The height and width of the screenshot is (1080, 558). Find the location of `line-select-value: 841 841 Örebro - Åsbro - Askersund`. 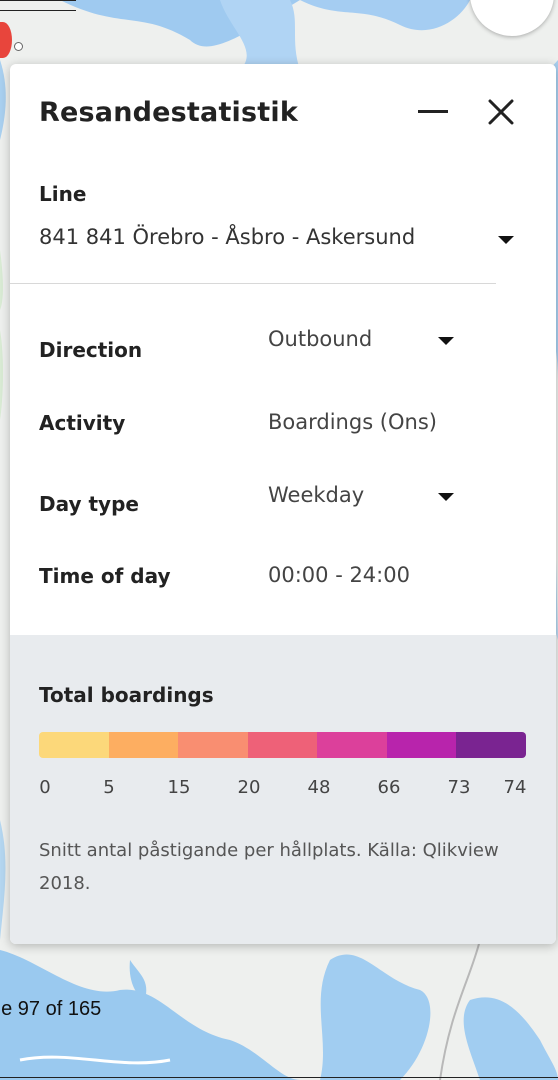

line-select-value: 841 841 Örebro - Åsbro - Askersund is located at coordinates (227, 237).